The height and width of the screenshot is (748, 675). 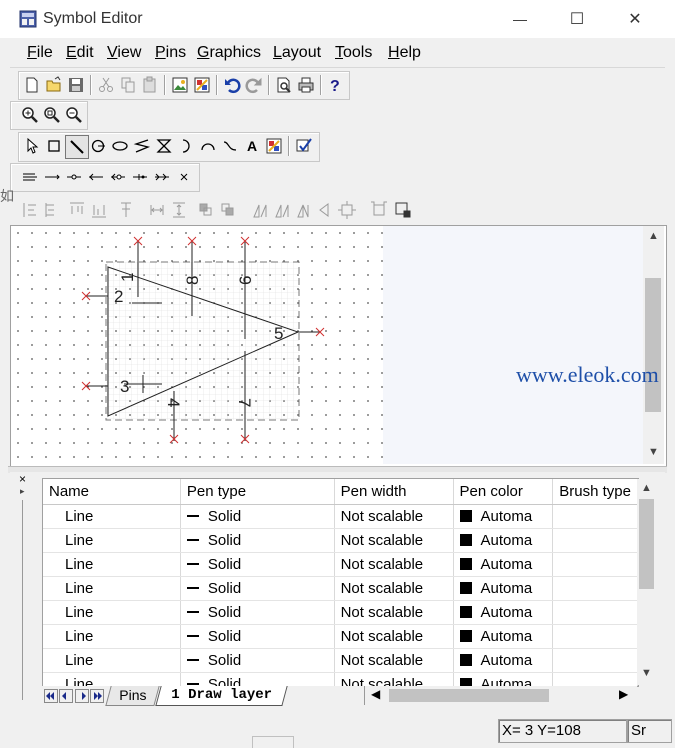 What do you see at coordinates (32, 146) in the screenshot?
I see `select-tool-button` at bounding box center [32, 146].